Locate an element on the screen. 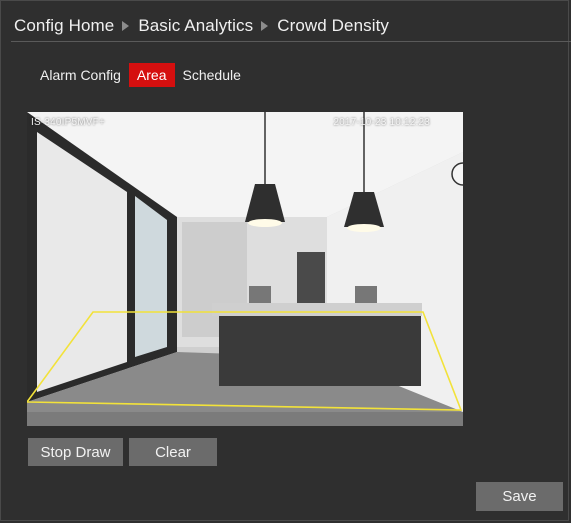 This screenshot has height=523, width=571. tab-bar: Alarm Config Area Schedule is located at coordinates (140, 75).